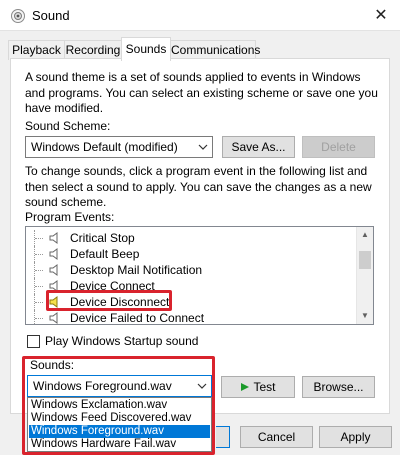  Describe the element at coordinates (245, 387) in the screenshot. I see `play-icon` at that location.